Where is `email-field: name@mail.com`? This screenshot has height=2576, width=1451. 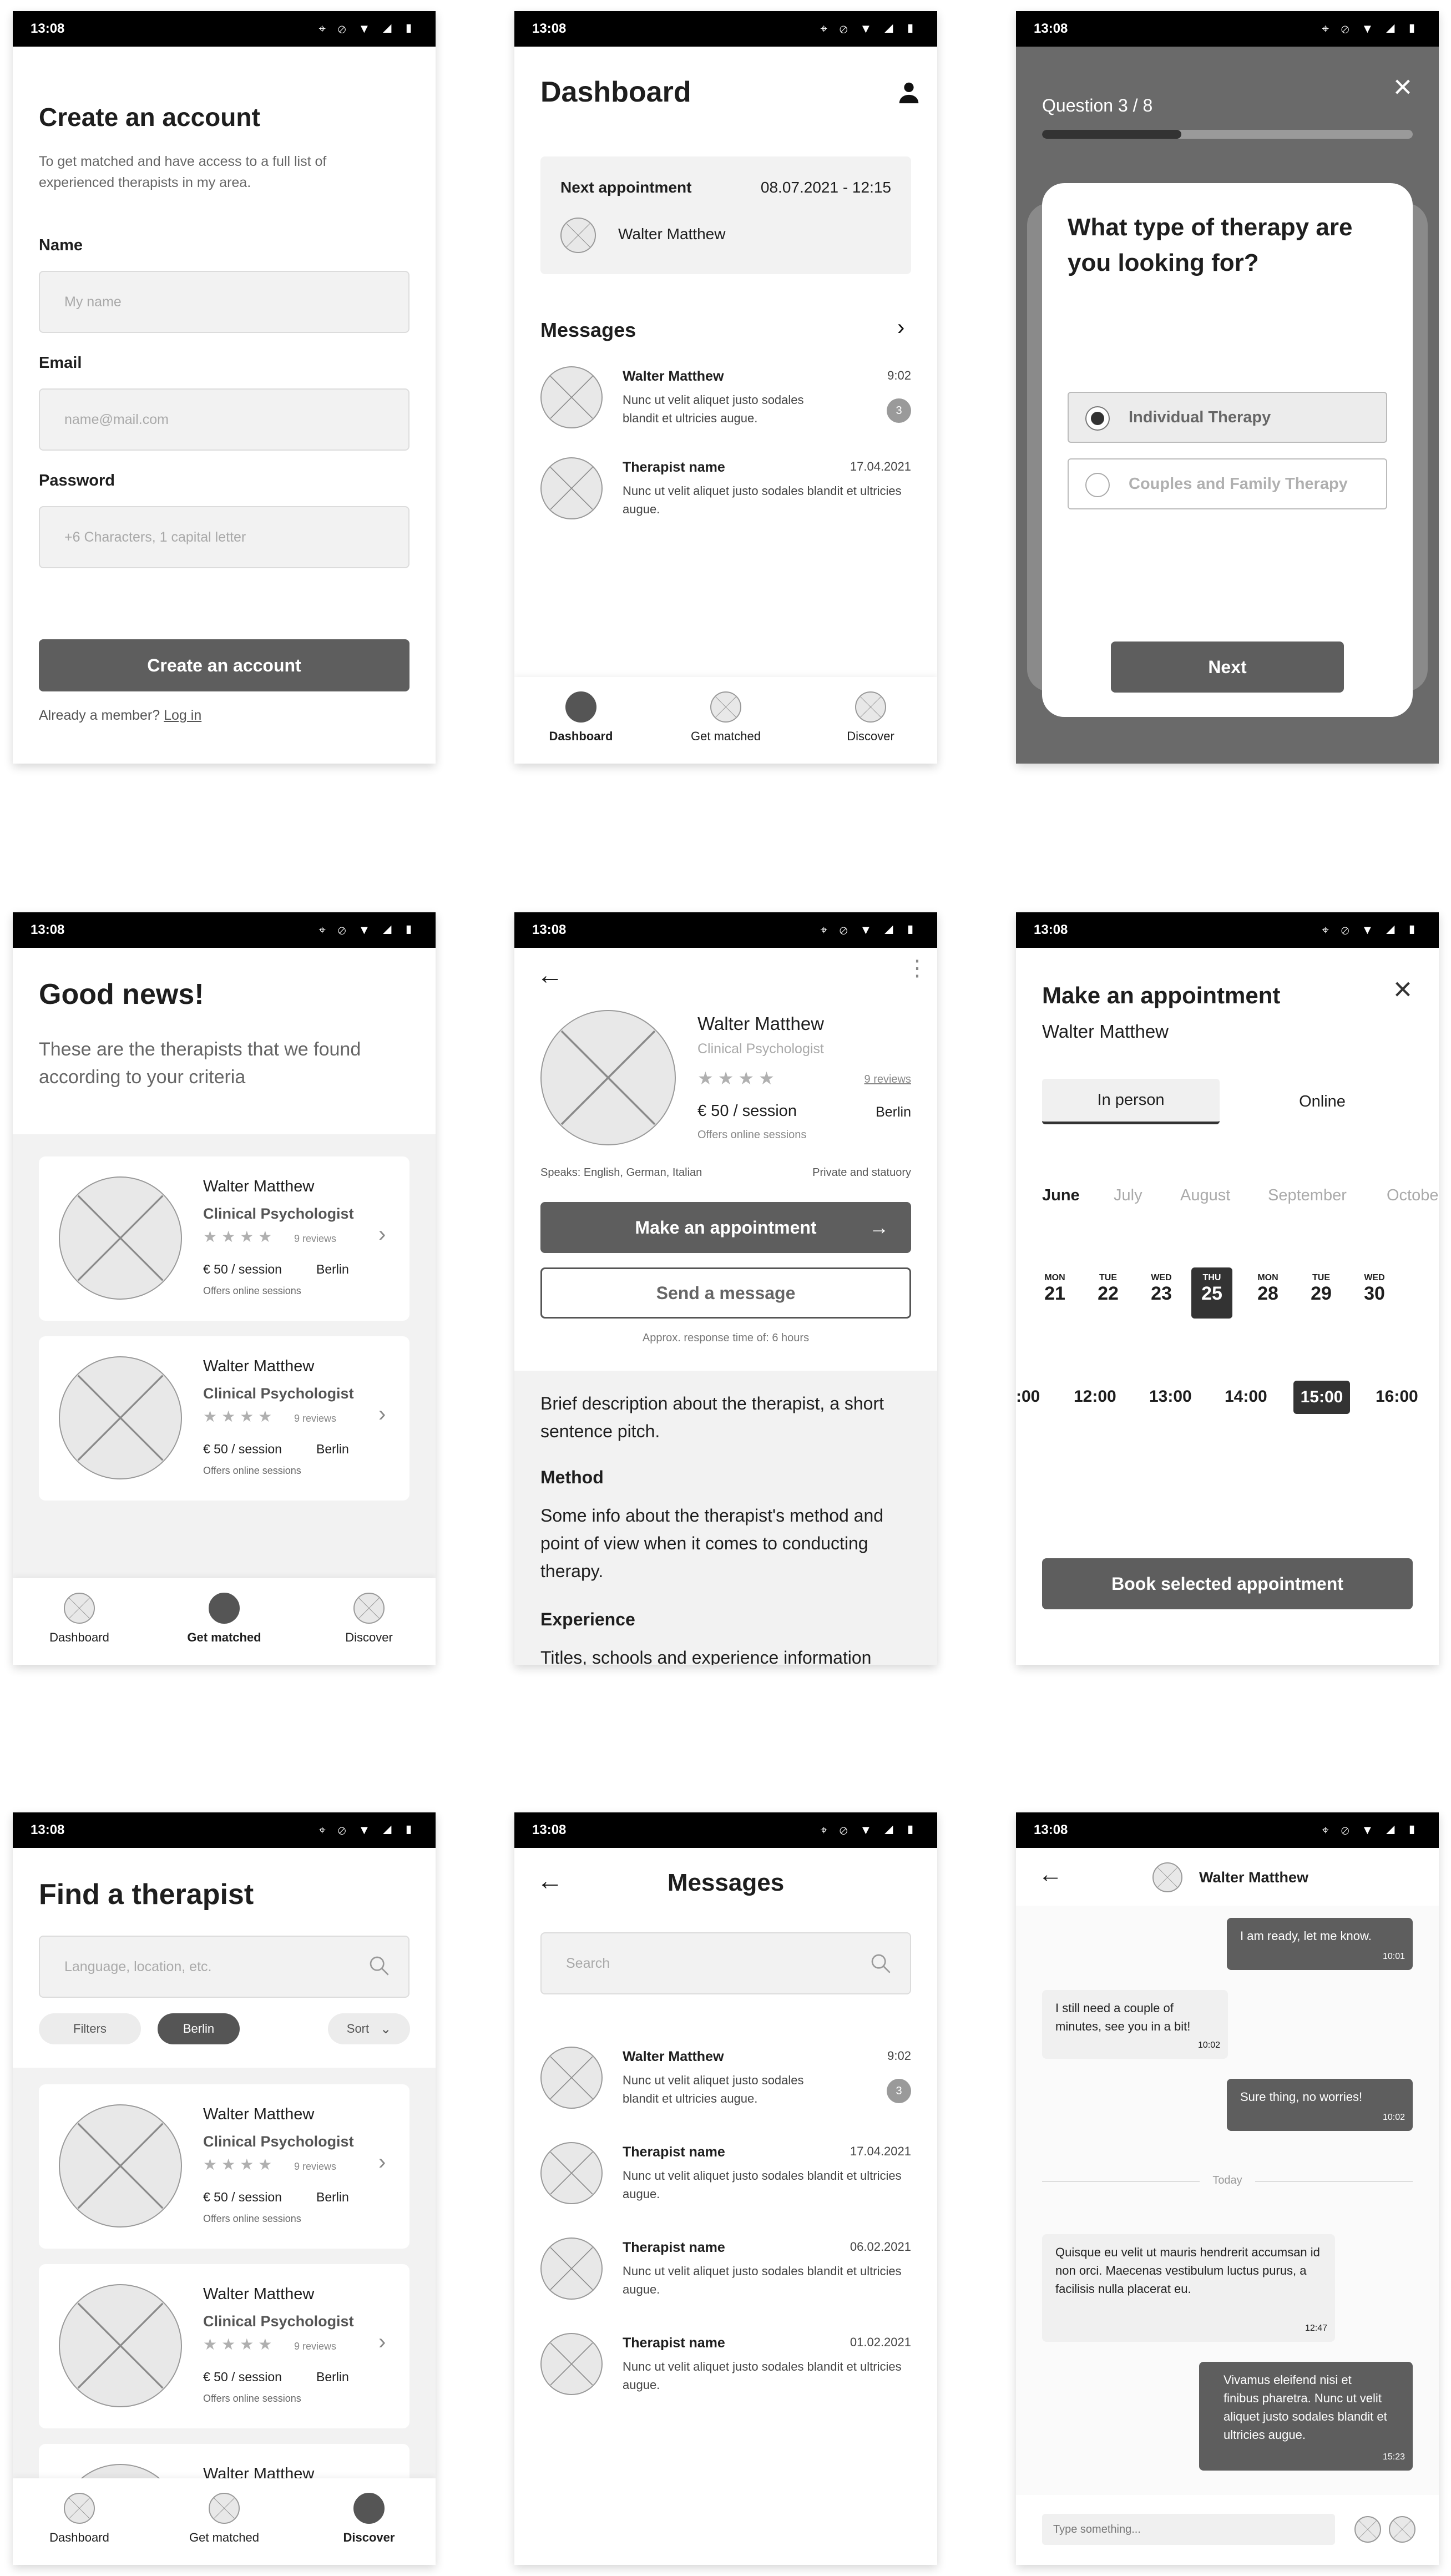 email-field: name@mail.com is located at coordinates (224, 419).